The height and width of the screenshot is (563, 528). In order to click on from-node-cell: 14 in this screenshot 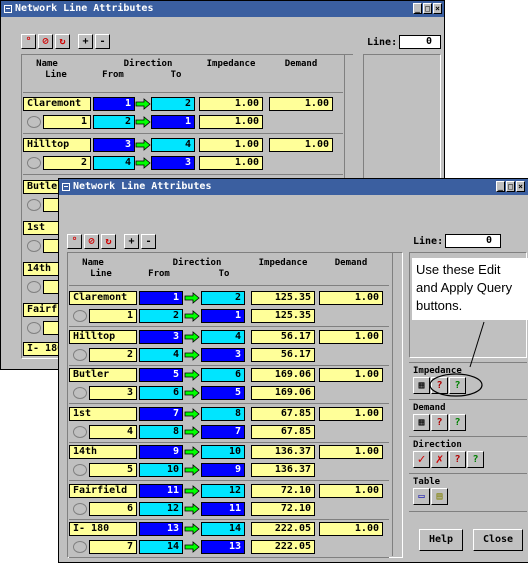, I will do `click(161, 547)`.